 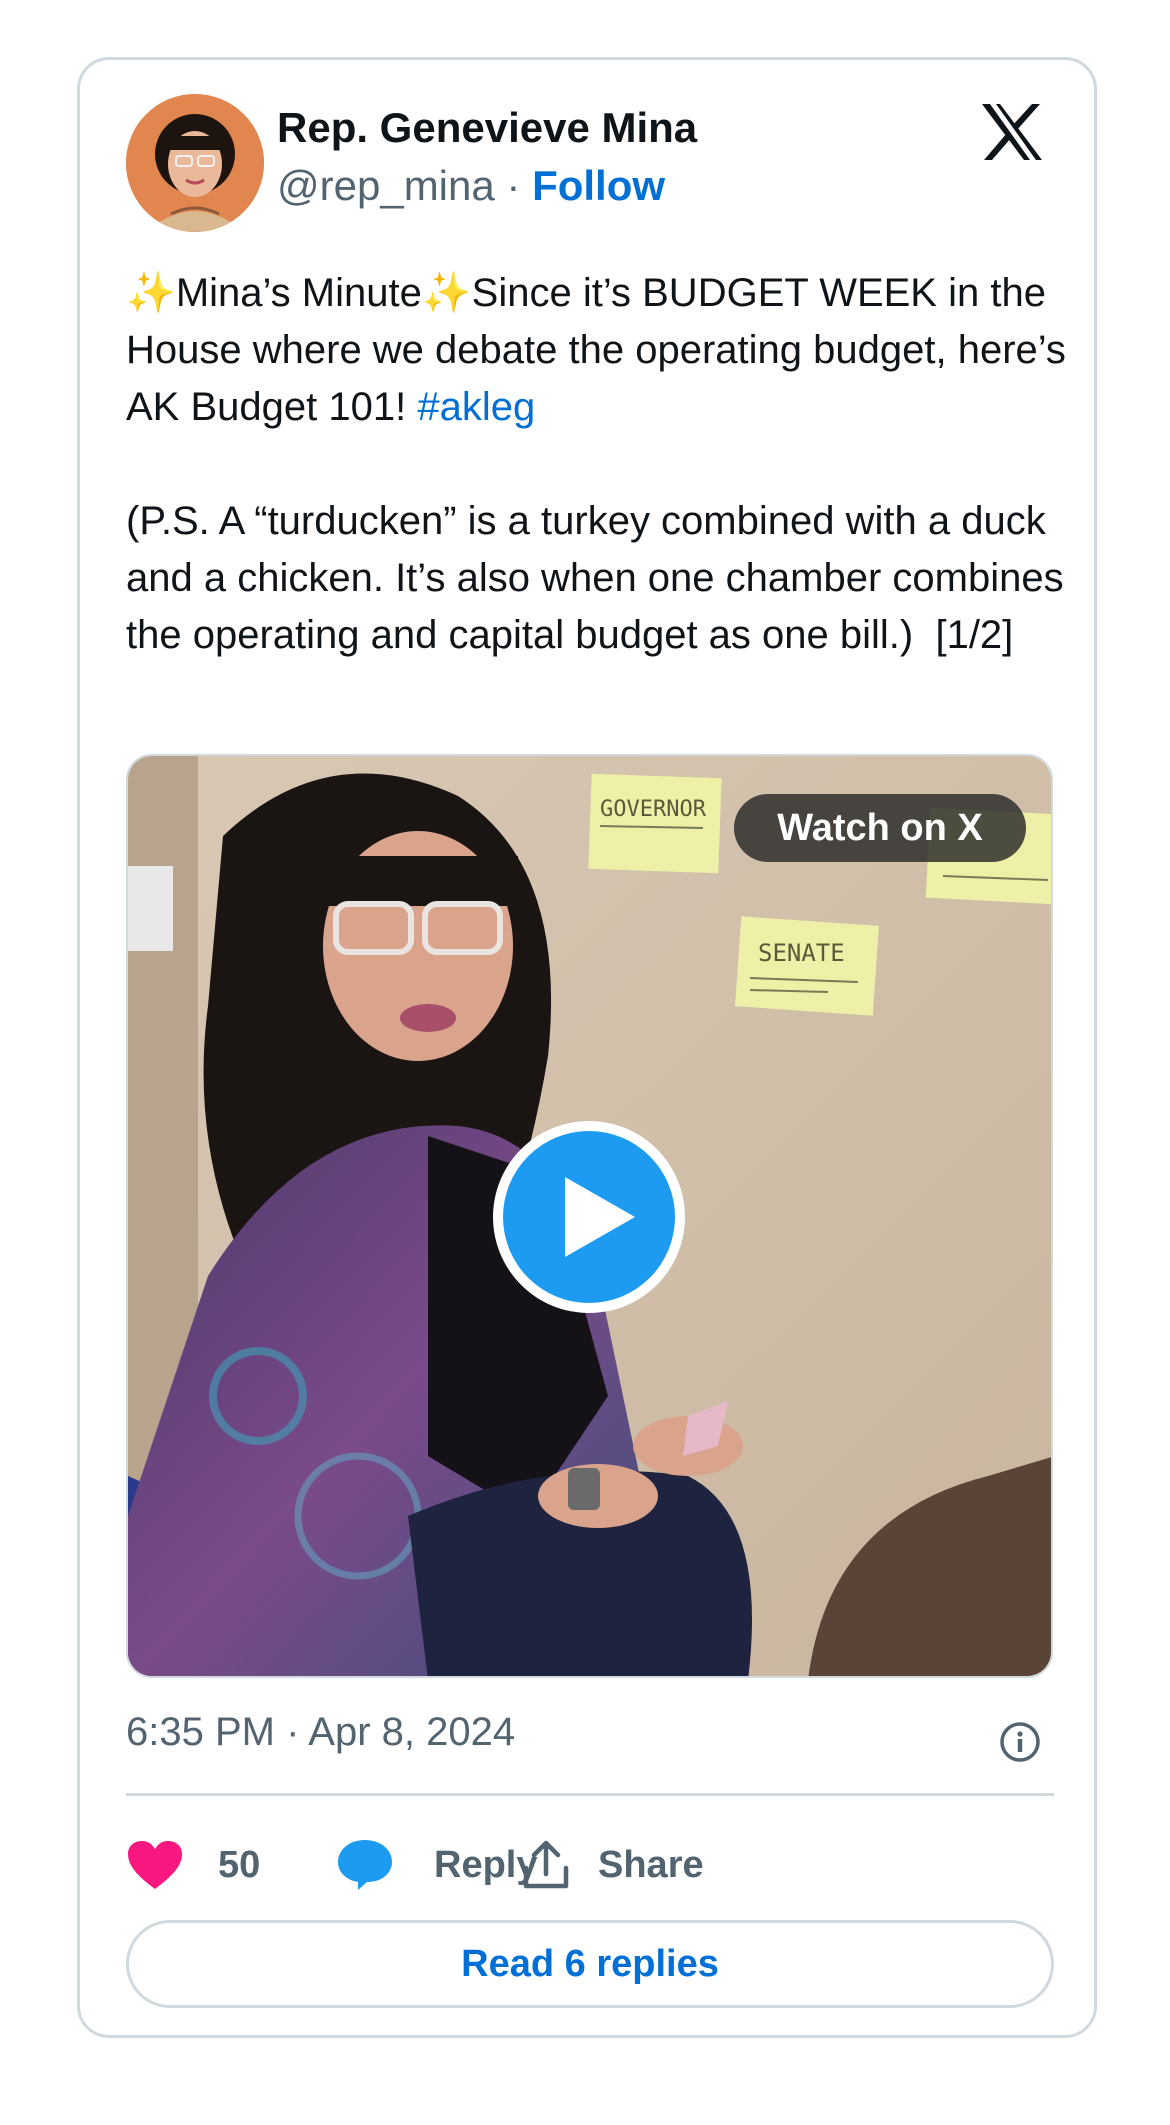 I want to click on author-handle: @rep_mina, so click(x=386, y=185).